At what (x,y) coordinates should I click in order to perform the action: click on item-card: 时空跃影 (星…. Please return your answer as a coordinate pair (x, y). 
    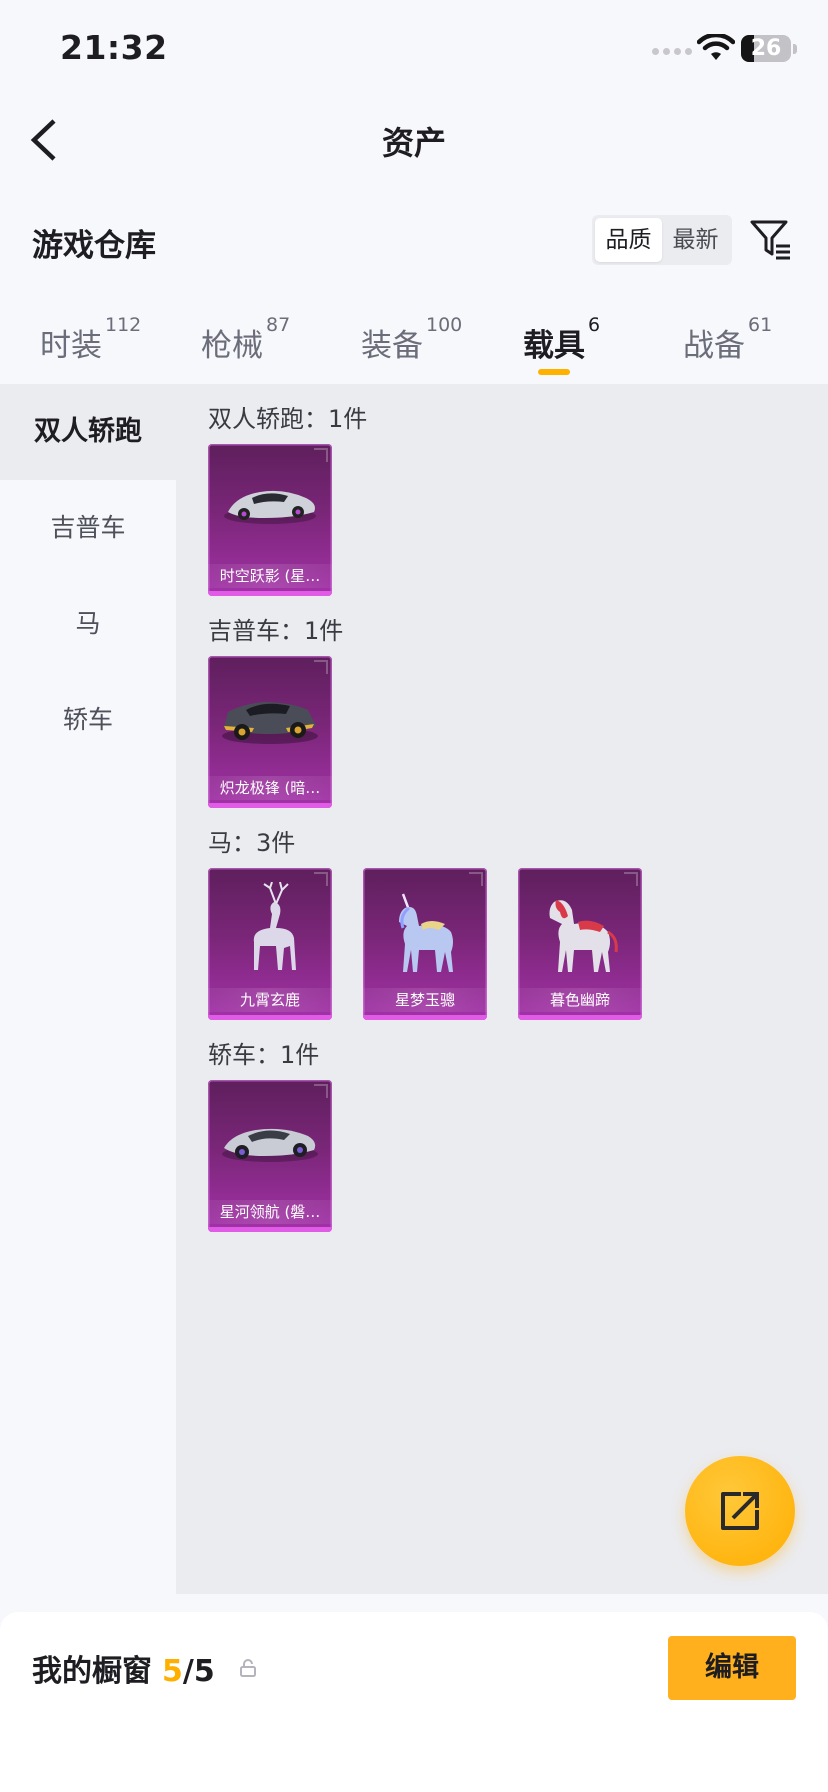
    Looking at the image, I should click on (270, 520).